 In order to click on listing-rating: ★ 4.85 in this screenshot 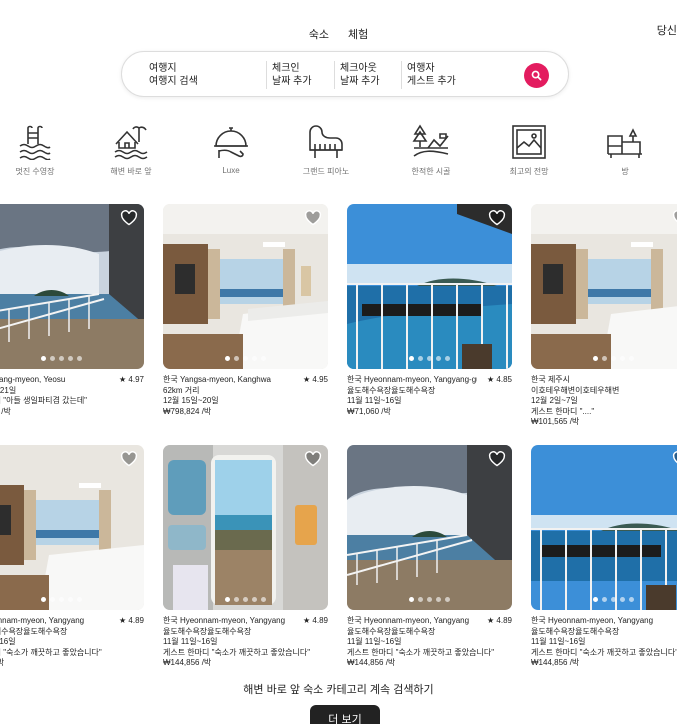, I will do `click(499, 379)`.